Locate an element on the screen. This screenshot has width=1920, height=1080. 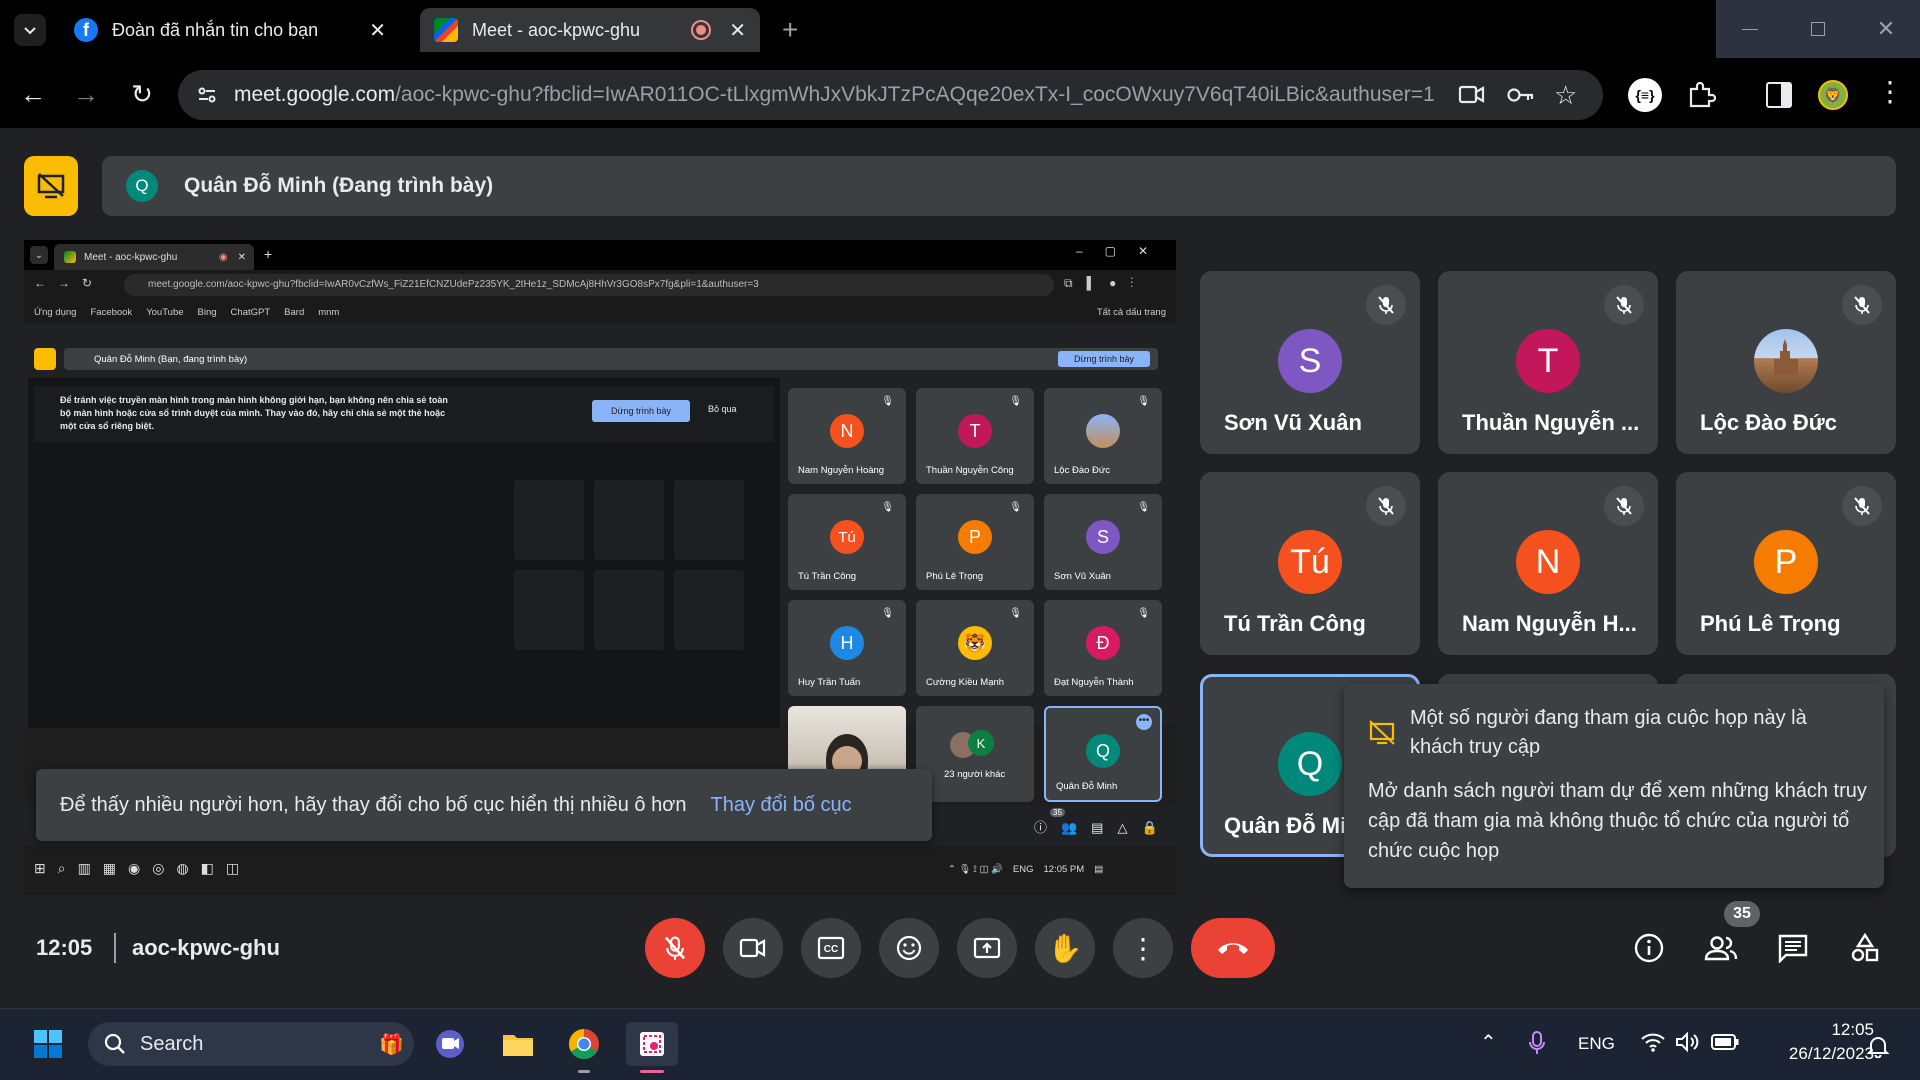
participant-avatar: T is located at coordinates (1548, 361).